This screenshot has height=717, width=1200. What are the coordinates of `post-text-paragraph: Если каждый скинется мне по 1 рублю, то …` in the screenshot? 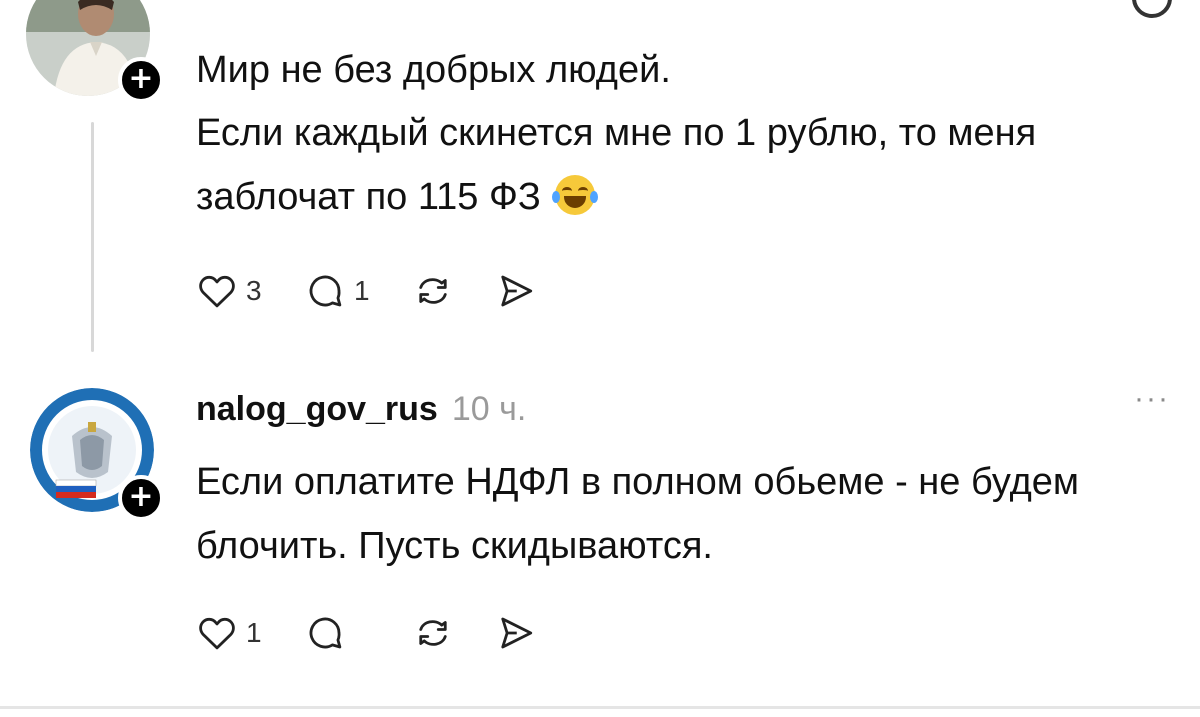 It's located at (678, 165).